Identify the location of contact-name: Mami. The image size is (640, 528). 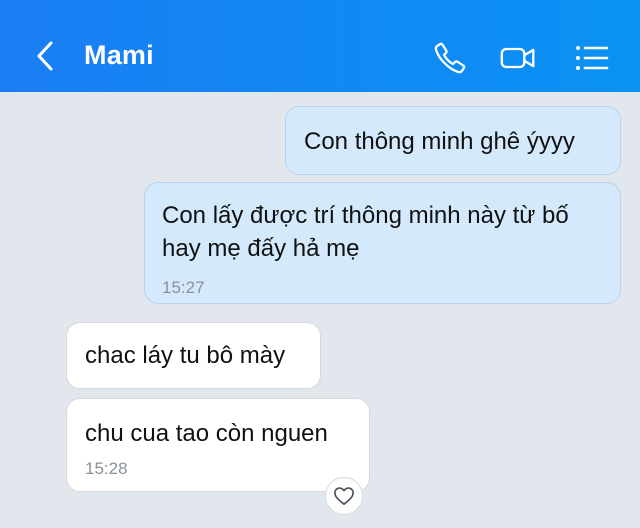
(119, 55).